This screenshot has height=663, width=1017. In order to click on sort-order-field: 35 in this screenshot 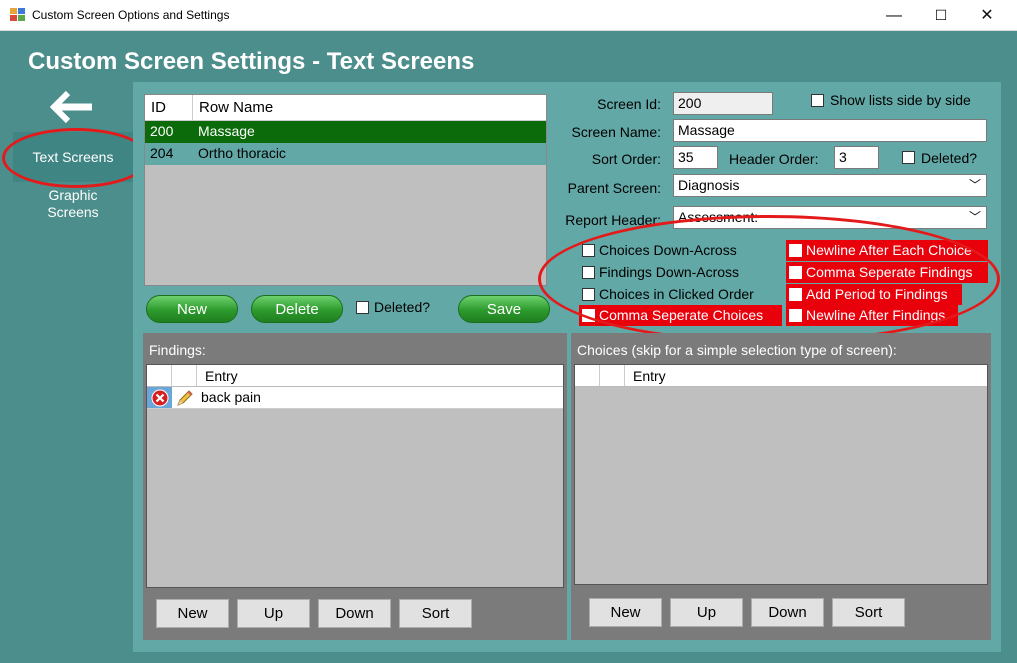, I will do `click(695, 157)`.